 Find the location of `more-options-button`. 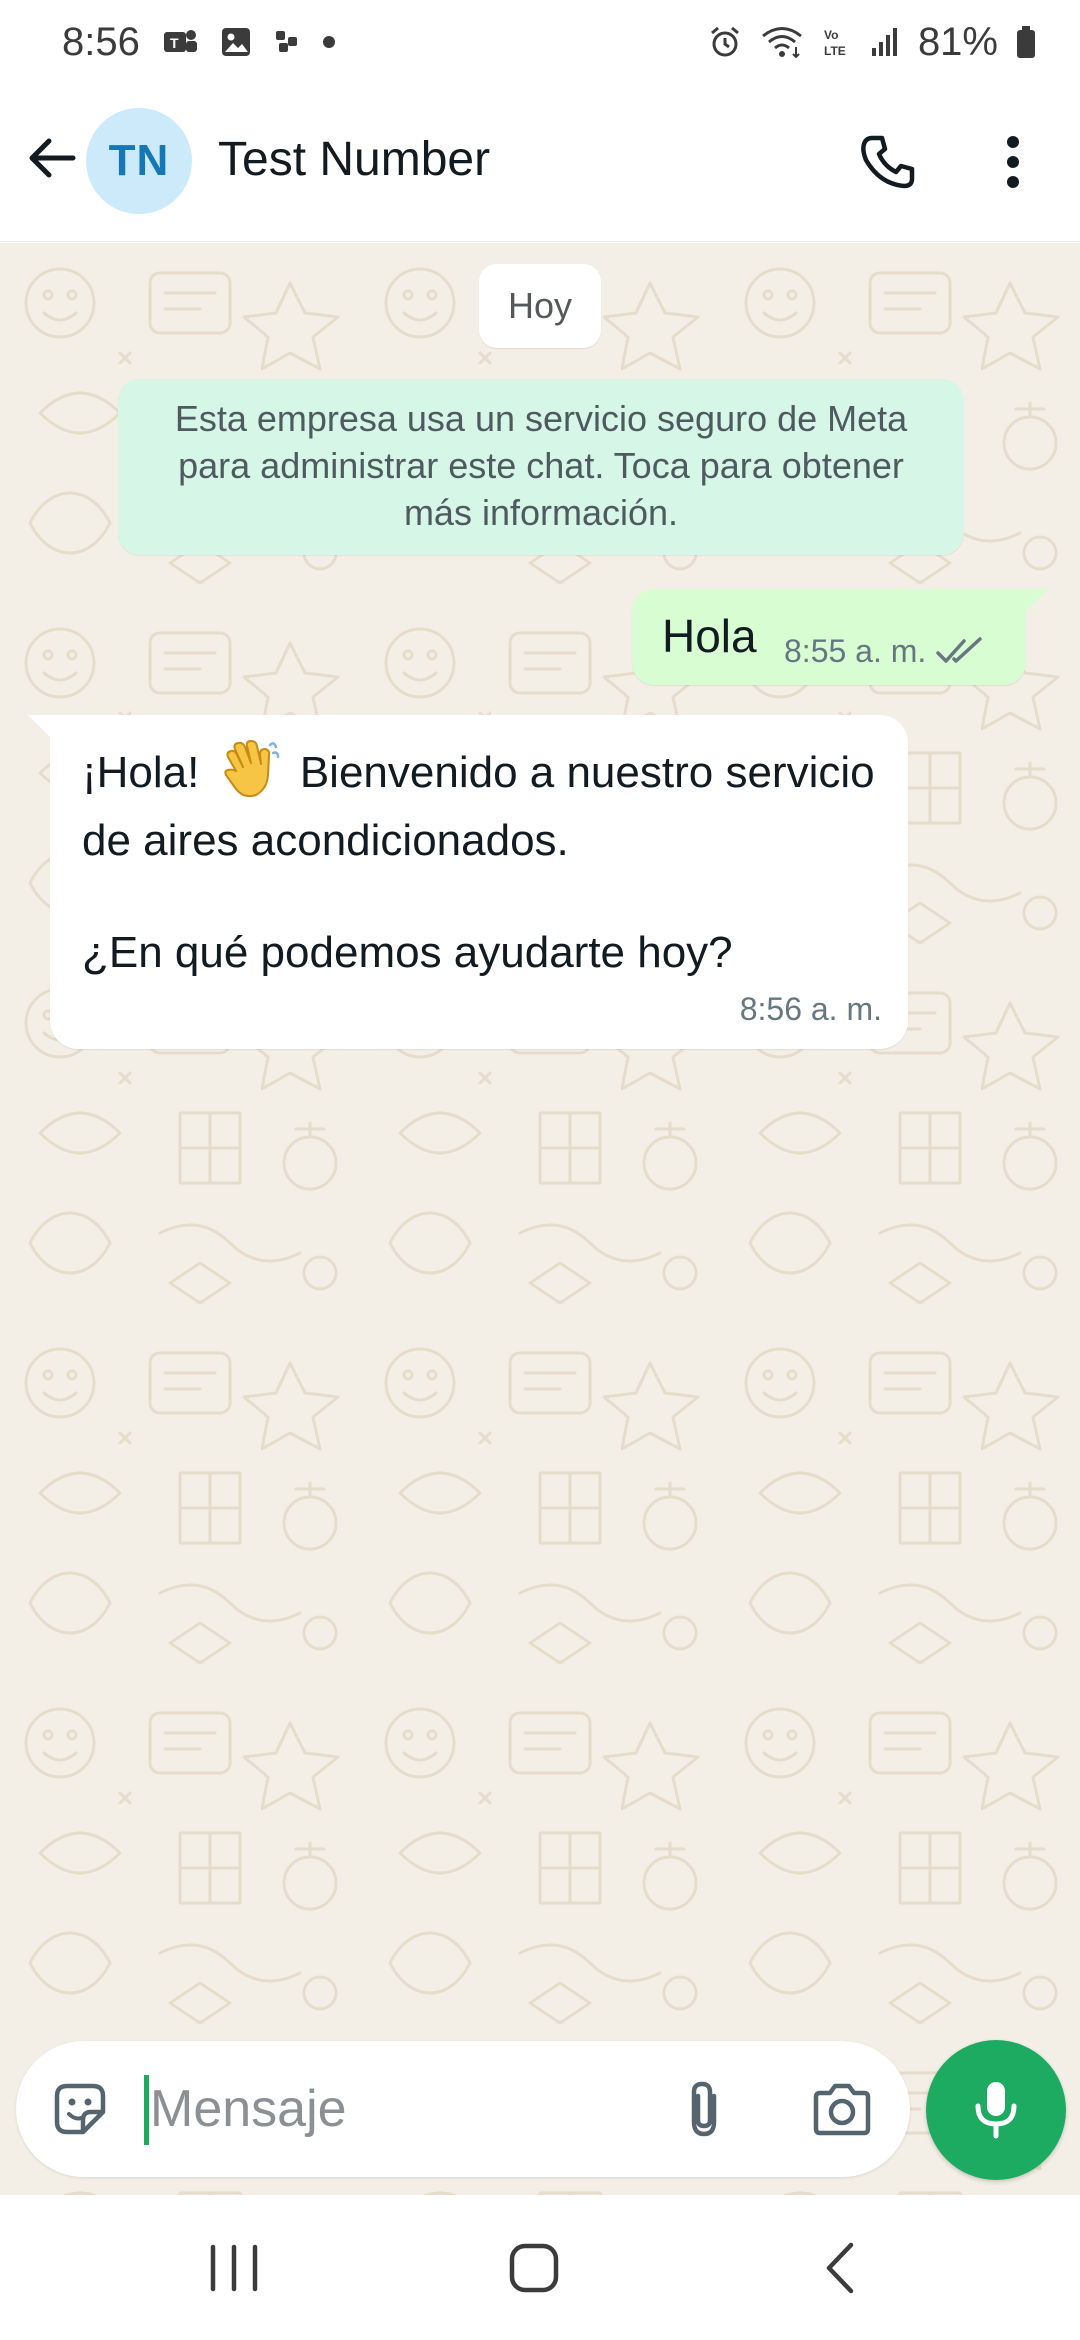

more-options-button is located at coordinates (1013, 162).